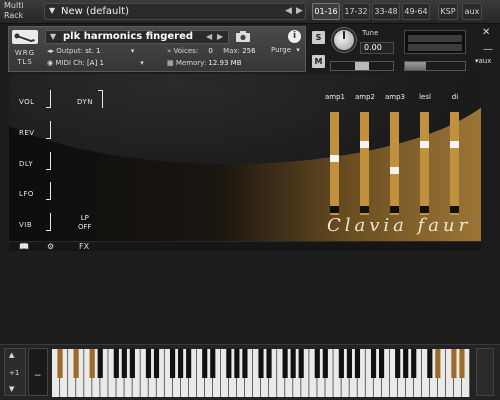  I want to click on lesl-slider-handle, so click(424, 144).